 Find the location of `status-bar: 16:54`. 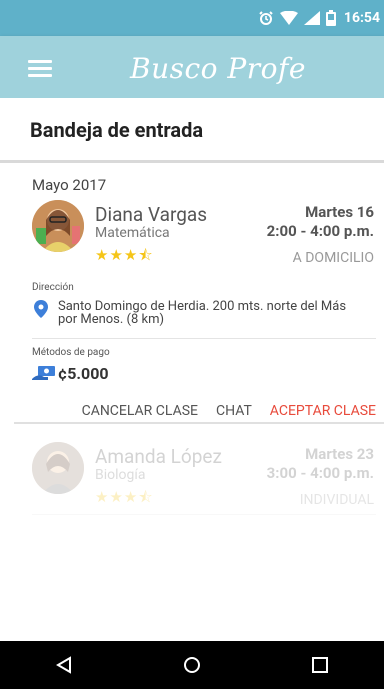

status-bar: 16:54 is located at coordinates (192, 18).